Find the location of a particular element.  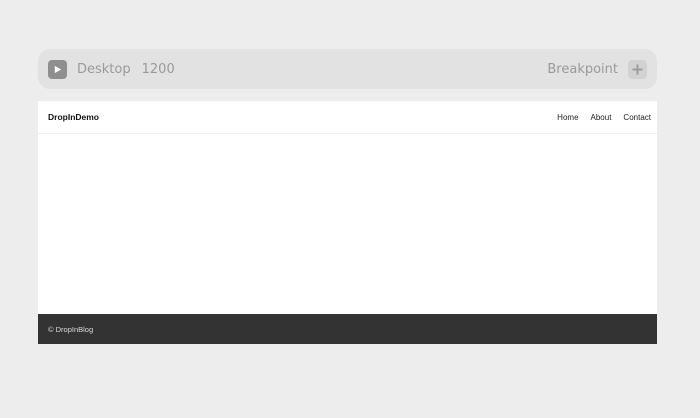

add-breakpoint-button is located at coordinates (637, 69).